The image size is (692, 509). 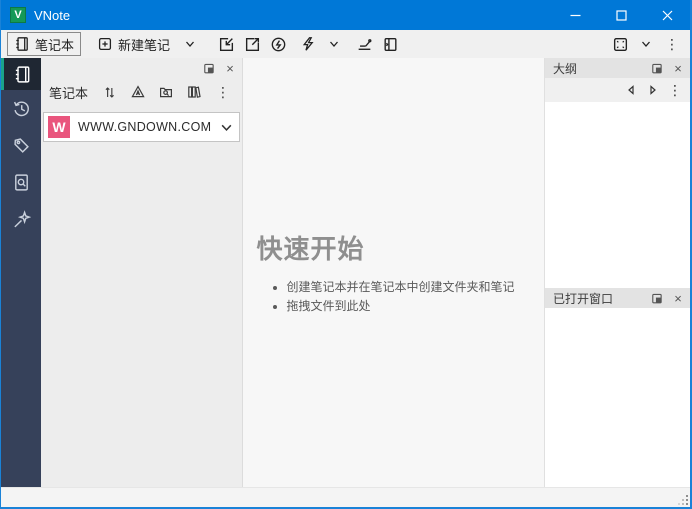 I want to click on notebook-panel-toolbar: 笔记本 ⋮, so click(x=141, y=92).